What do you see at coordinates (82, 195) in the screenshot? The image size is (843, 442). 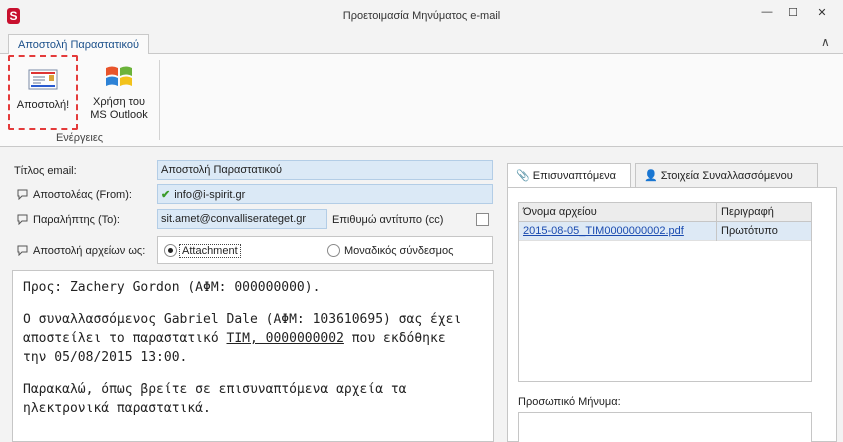 I see `from-label: Αποστολέας (From):` at bounding box center [82, 195].